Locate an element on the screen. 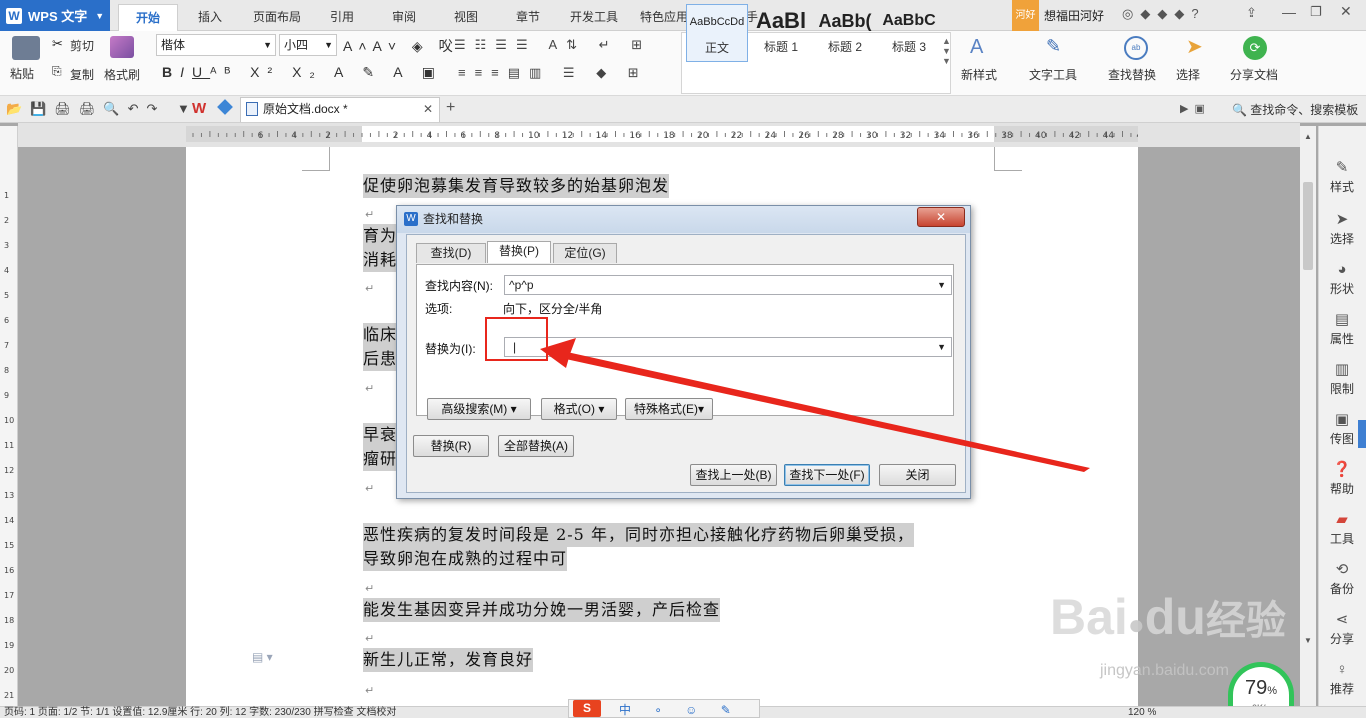 Image resolution: width=1366 pixels, height=718 pixels. user-badge: 河好 is located at coordinates (1025, 15).